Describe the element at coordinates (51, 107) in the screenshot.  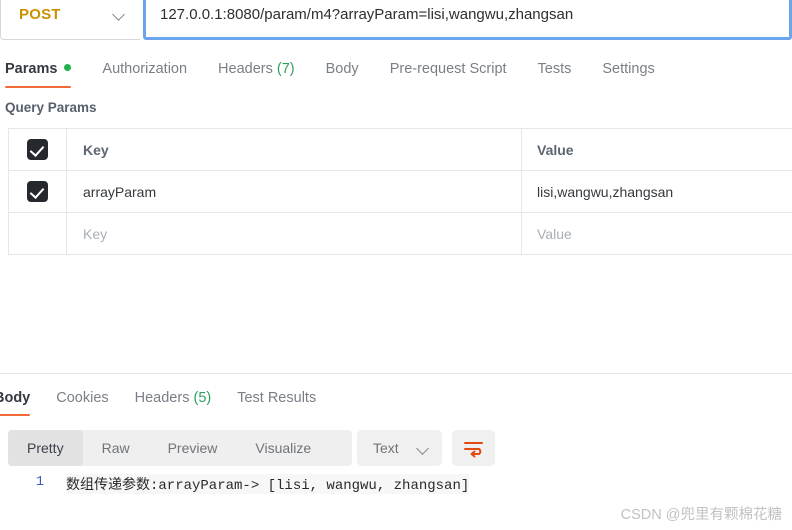
I see `query-params-title: Query Params` at that location.